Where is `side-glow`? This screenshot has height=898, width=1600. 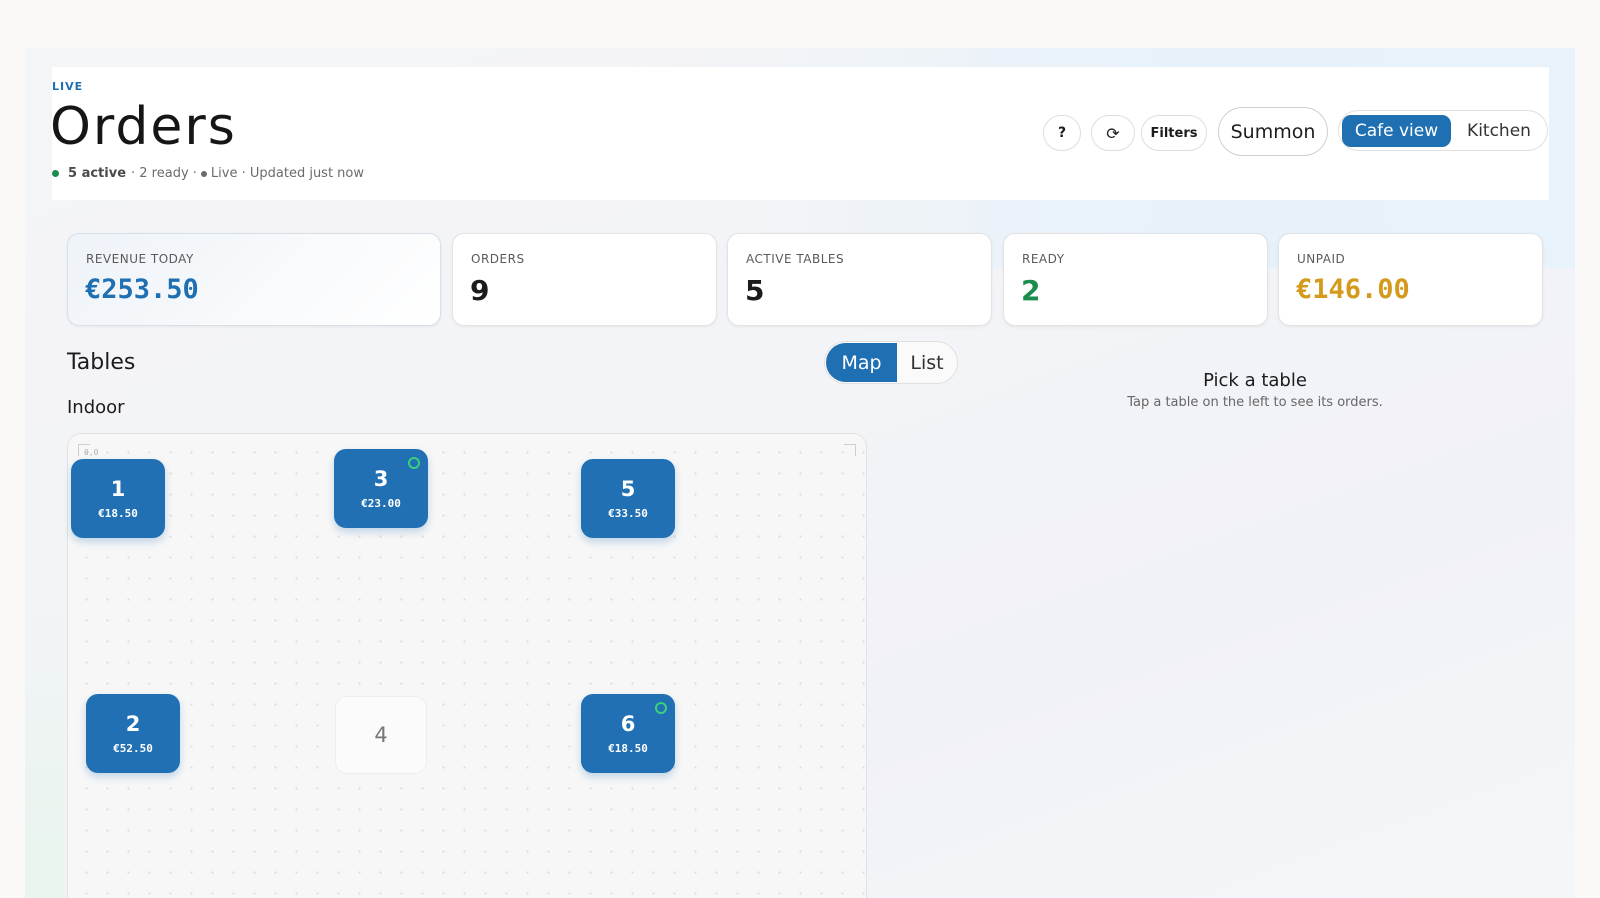
side-glow is located at coordinates (45, 729).